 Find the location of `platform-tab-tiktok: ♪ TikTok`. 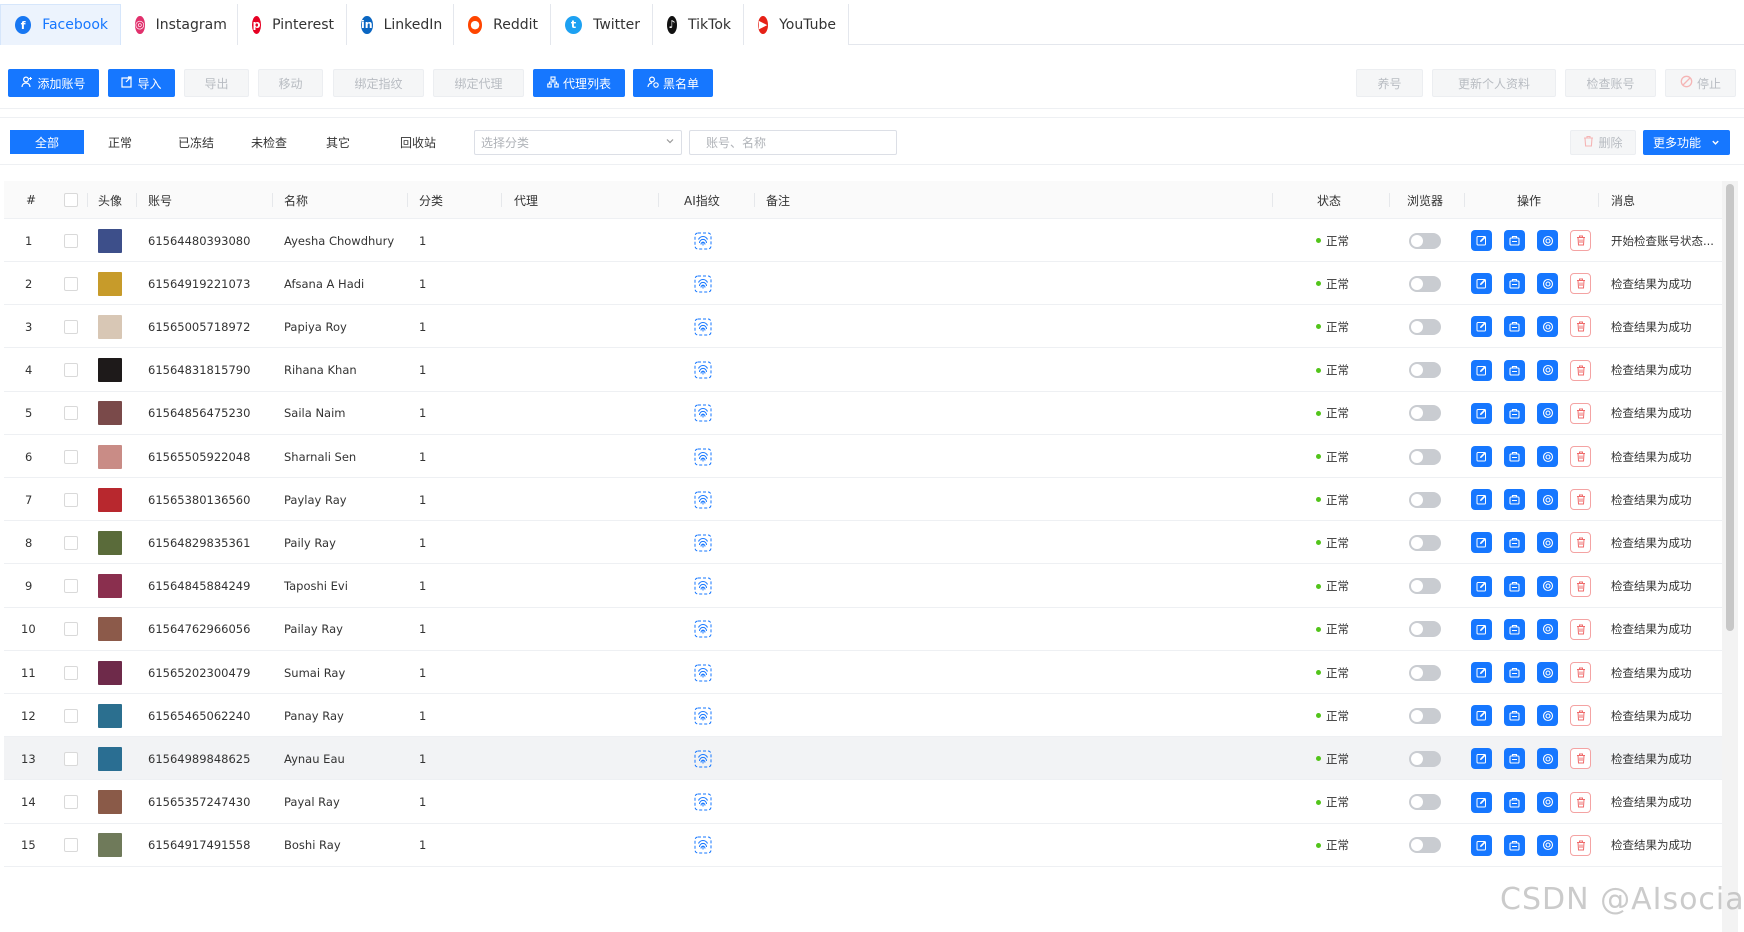

platform-tab-tiktok: ♪ TikTok is located at coordinates (698, 24).